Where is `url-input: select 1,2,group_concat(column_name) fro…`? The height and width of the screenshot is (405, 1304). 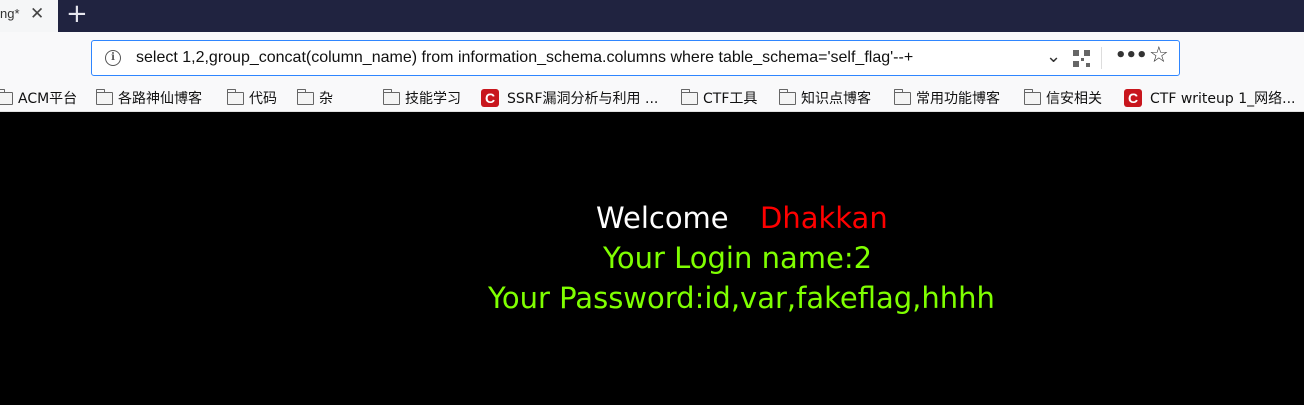 url-input: select 1,2,group_concat(column_name) fro… is located at coordinates (586, 58).